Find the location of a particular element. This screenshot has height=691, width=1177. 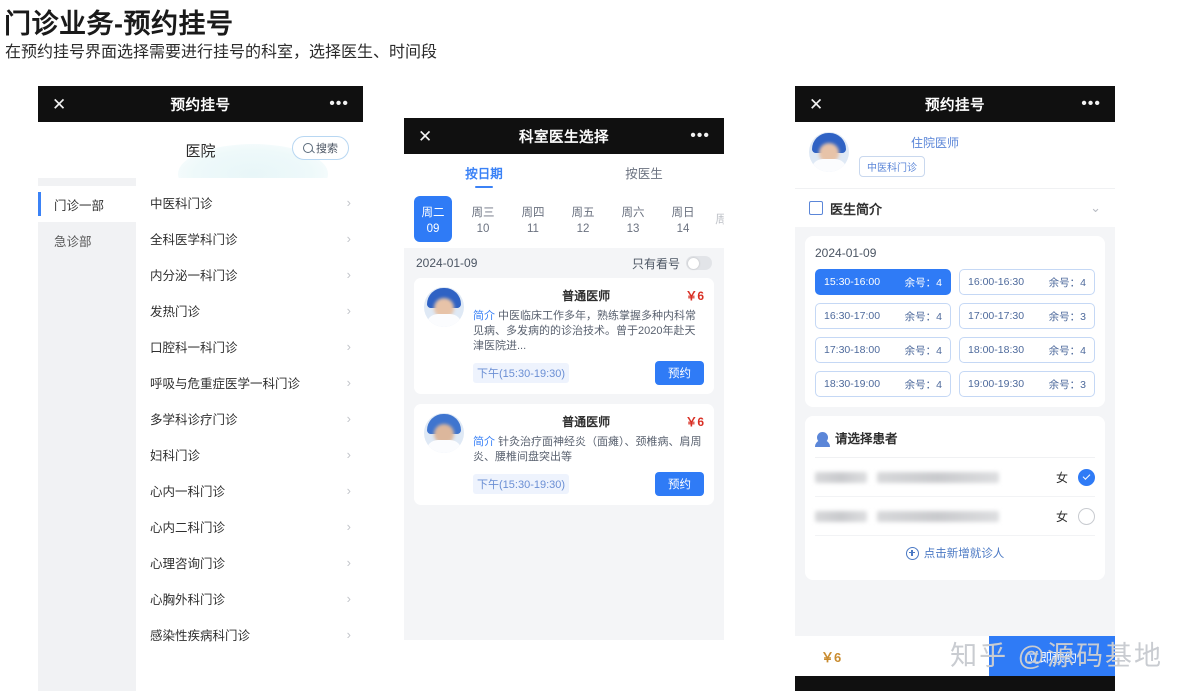

submit-booking-button: 立即预约 is located at coordinates (1052, 656).